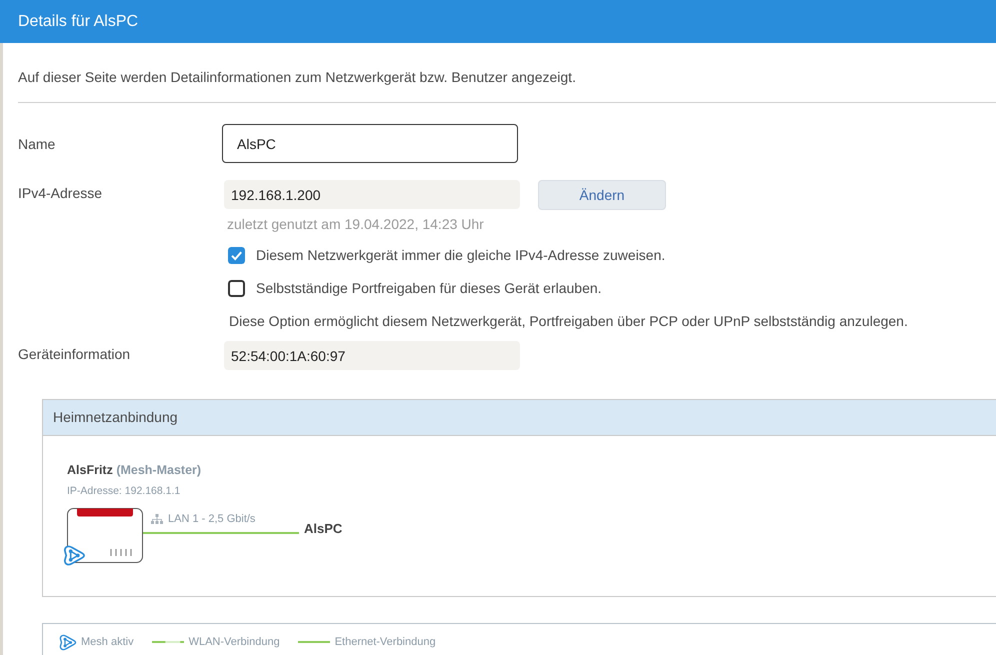 This screenshot has width=996, height=655. I want to click on wlan-line-icon, so click(168, 642).